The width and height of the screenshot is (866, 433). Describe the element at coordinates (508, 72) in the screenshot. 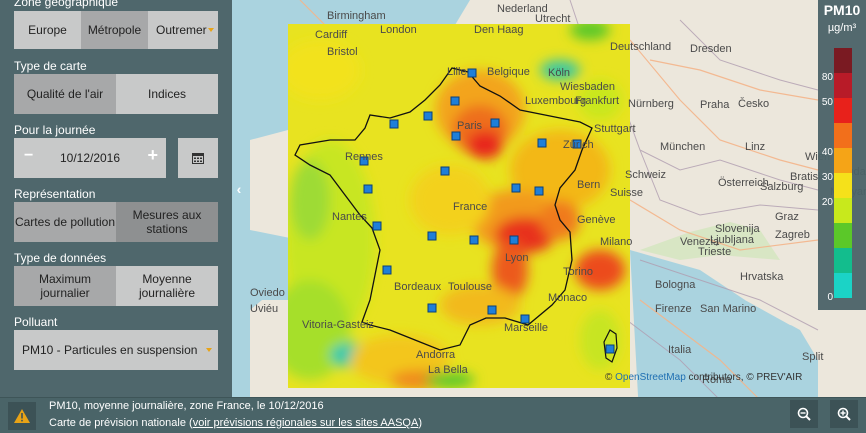

I see `city-label: Belgique` at that location.